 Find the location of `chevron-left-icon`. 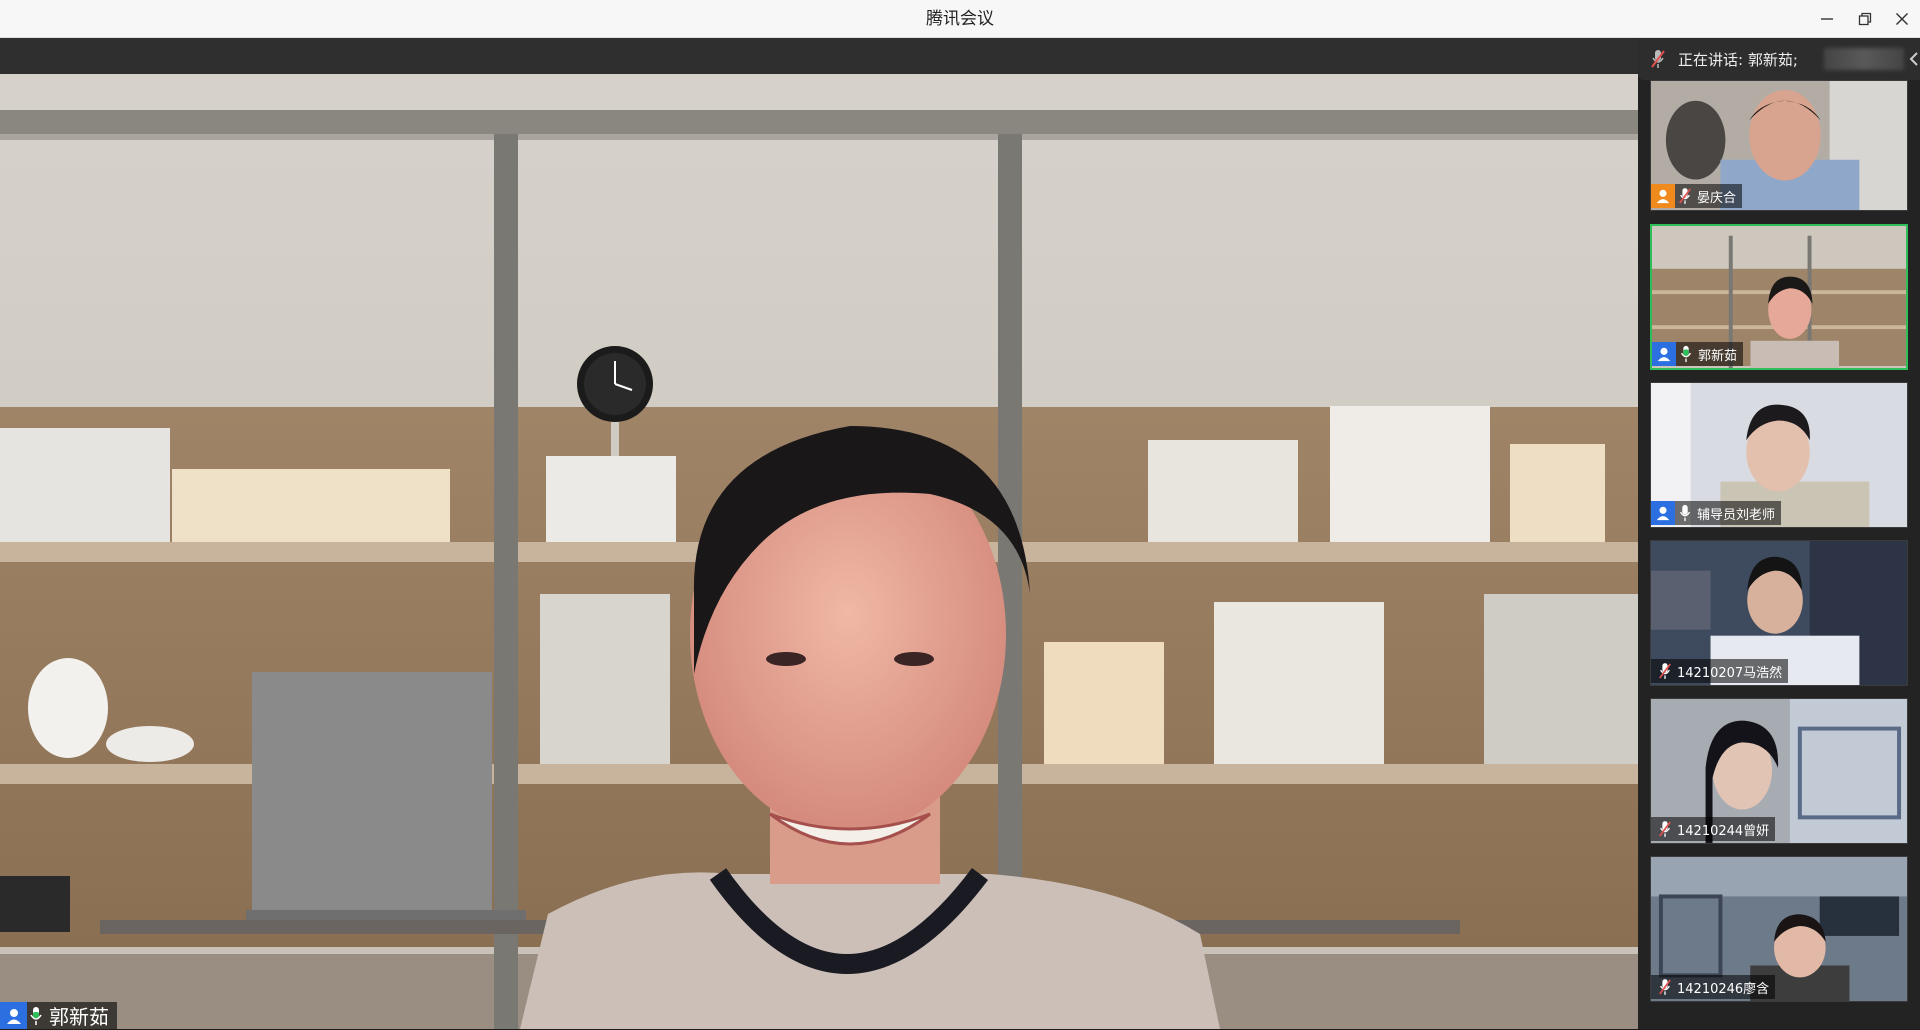

chevron-left-icon is located at coordinates (1913, 59).